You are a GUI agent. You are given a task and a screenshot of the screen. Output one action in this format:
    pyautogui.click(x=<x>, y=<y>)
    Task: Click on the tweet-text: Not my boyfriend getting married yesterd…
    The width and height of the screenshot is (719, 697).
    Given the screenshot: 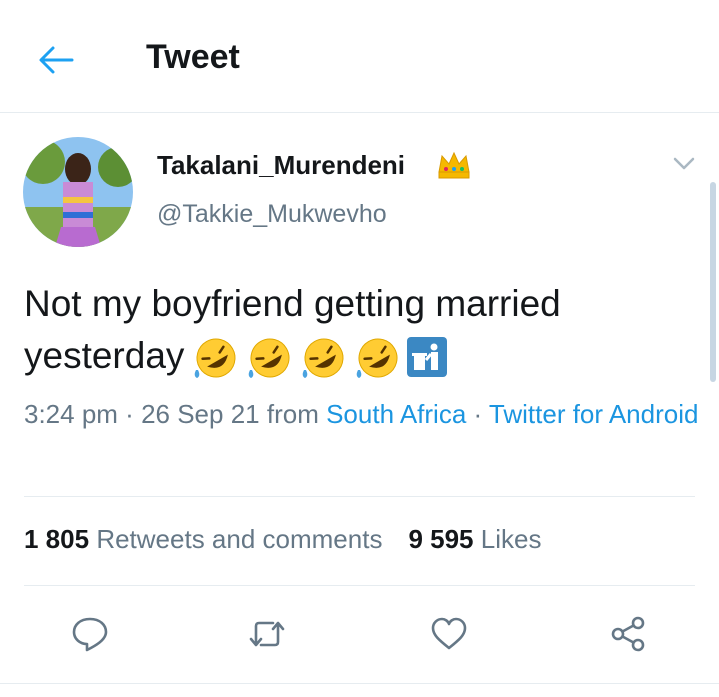 What is the action you would take?
    pyautogui.click(x=359, y=330)
    